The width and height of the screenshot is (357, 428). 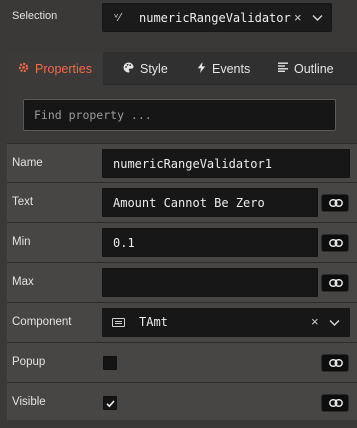 What do you see at coordinates (210, 202) in the screenshot?
I see `text-field` at bounding box center [210, 202].